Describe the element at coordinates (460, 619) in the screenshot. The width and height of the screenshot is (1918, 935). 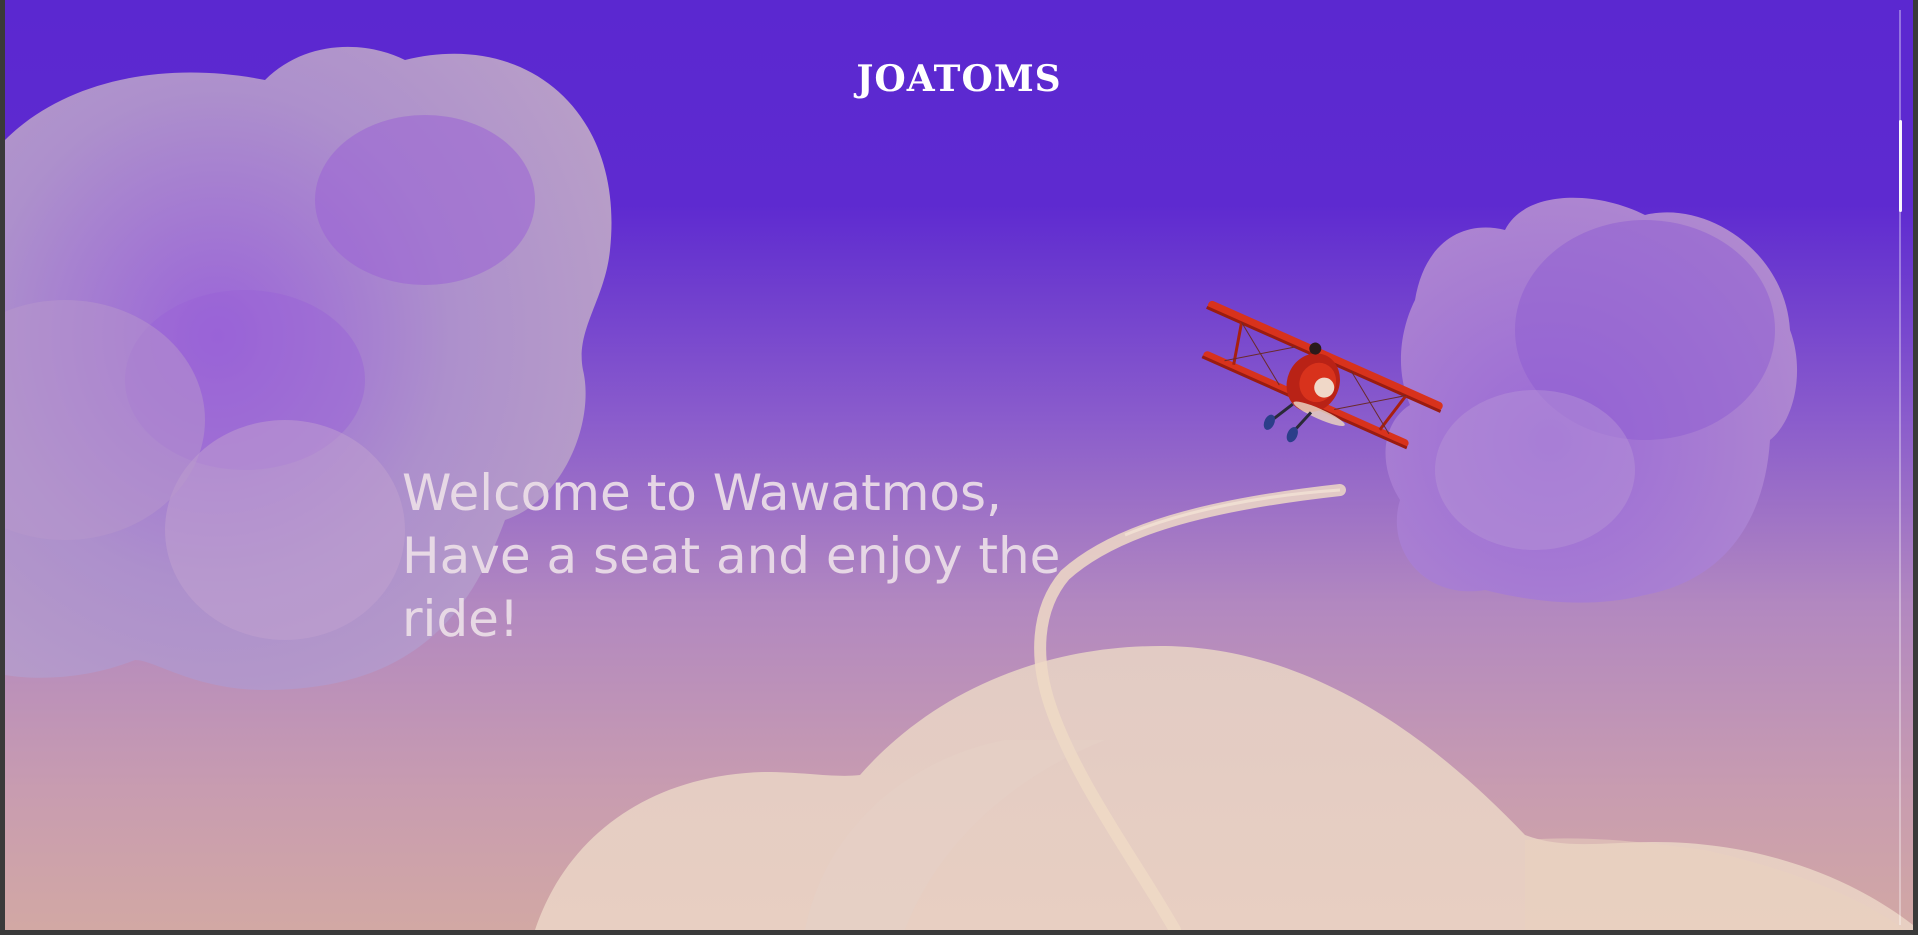
I see `hero-line: ride!` at that location.